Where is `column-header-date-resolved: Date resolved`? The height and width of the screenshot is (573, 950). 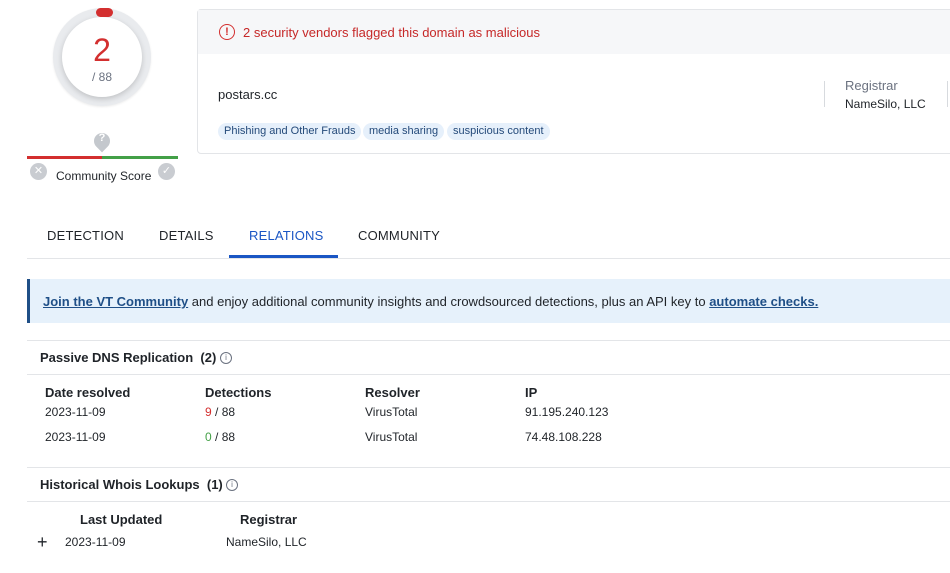 column-header-date-resolved: Date resolved is located at coordinates (88, 392).